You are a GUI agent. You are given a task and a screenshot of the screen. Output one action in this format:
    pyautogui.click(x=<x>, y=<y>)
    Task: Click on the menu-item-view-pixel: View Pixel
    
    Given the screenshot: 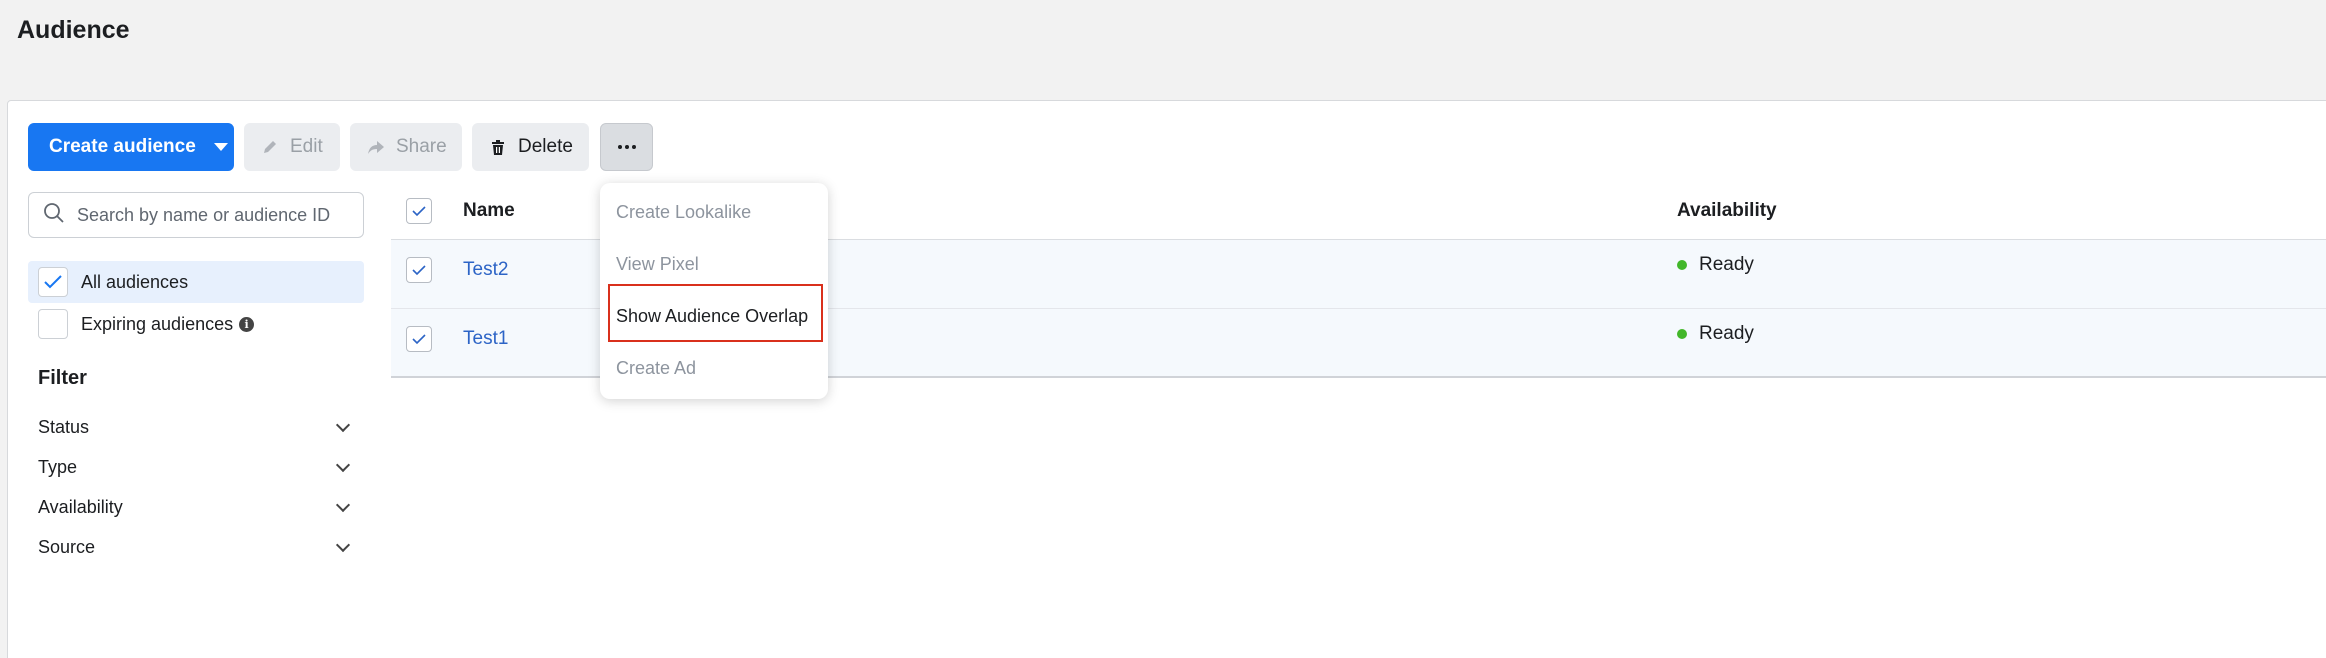 What is the action you would take?
    pyautogui.click(x=657, y=264)
    